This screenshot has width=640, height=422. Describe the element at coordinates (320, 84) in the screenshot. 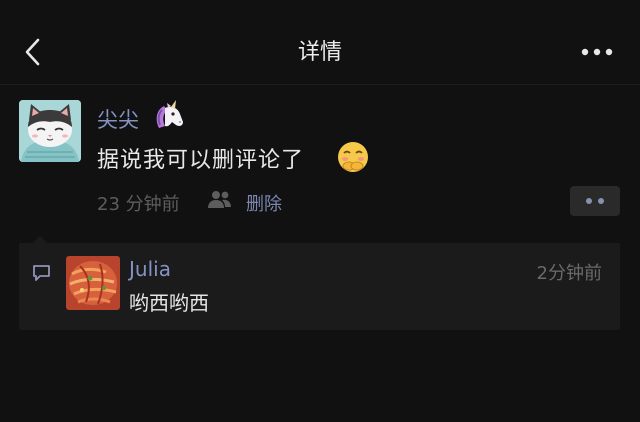

I see `header-divider` at that location.